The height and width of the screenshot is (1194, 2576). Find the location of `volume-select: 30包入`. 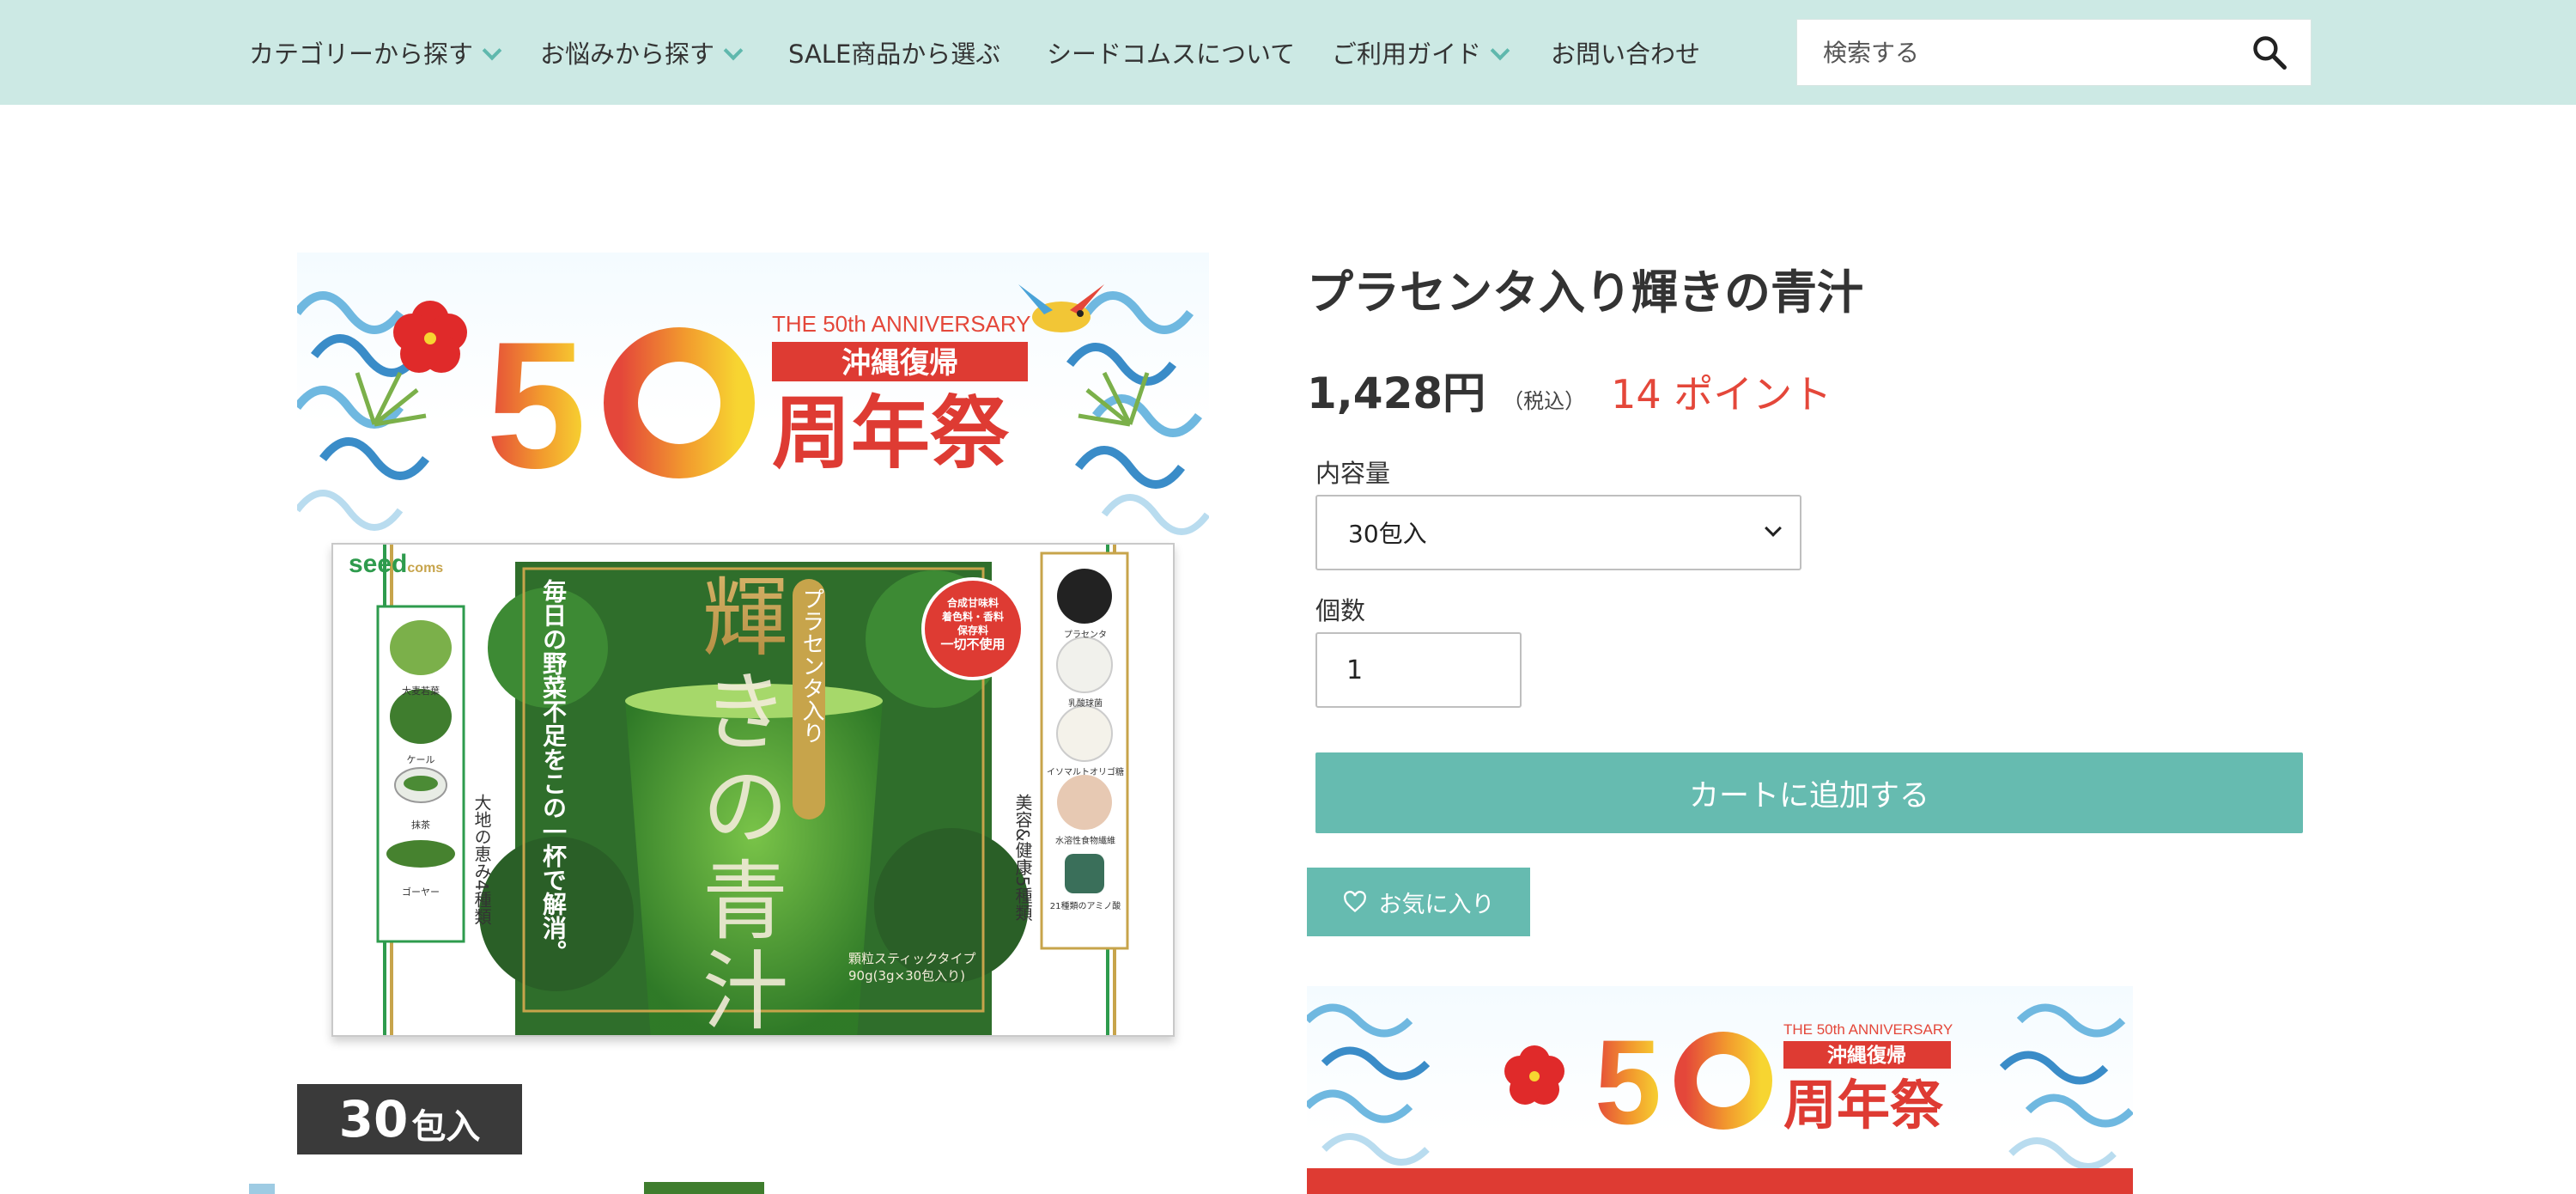

volume-select: 30包入 is located at coordinates (1558, 532).